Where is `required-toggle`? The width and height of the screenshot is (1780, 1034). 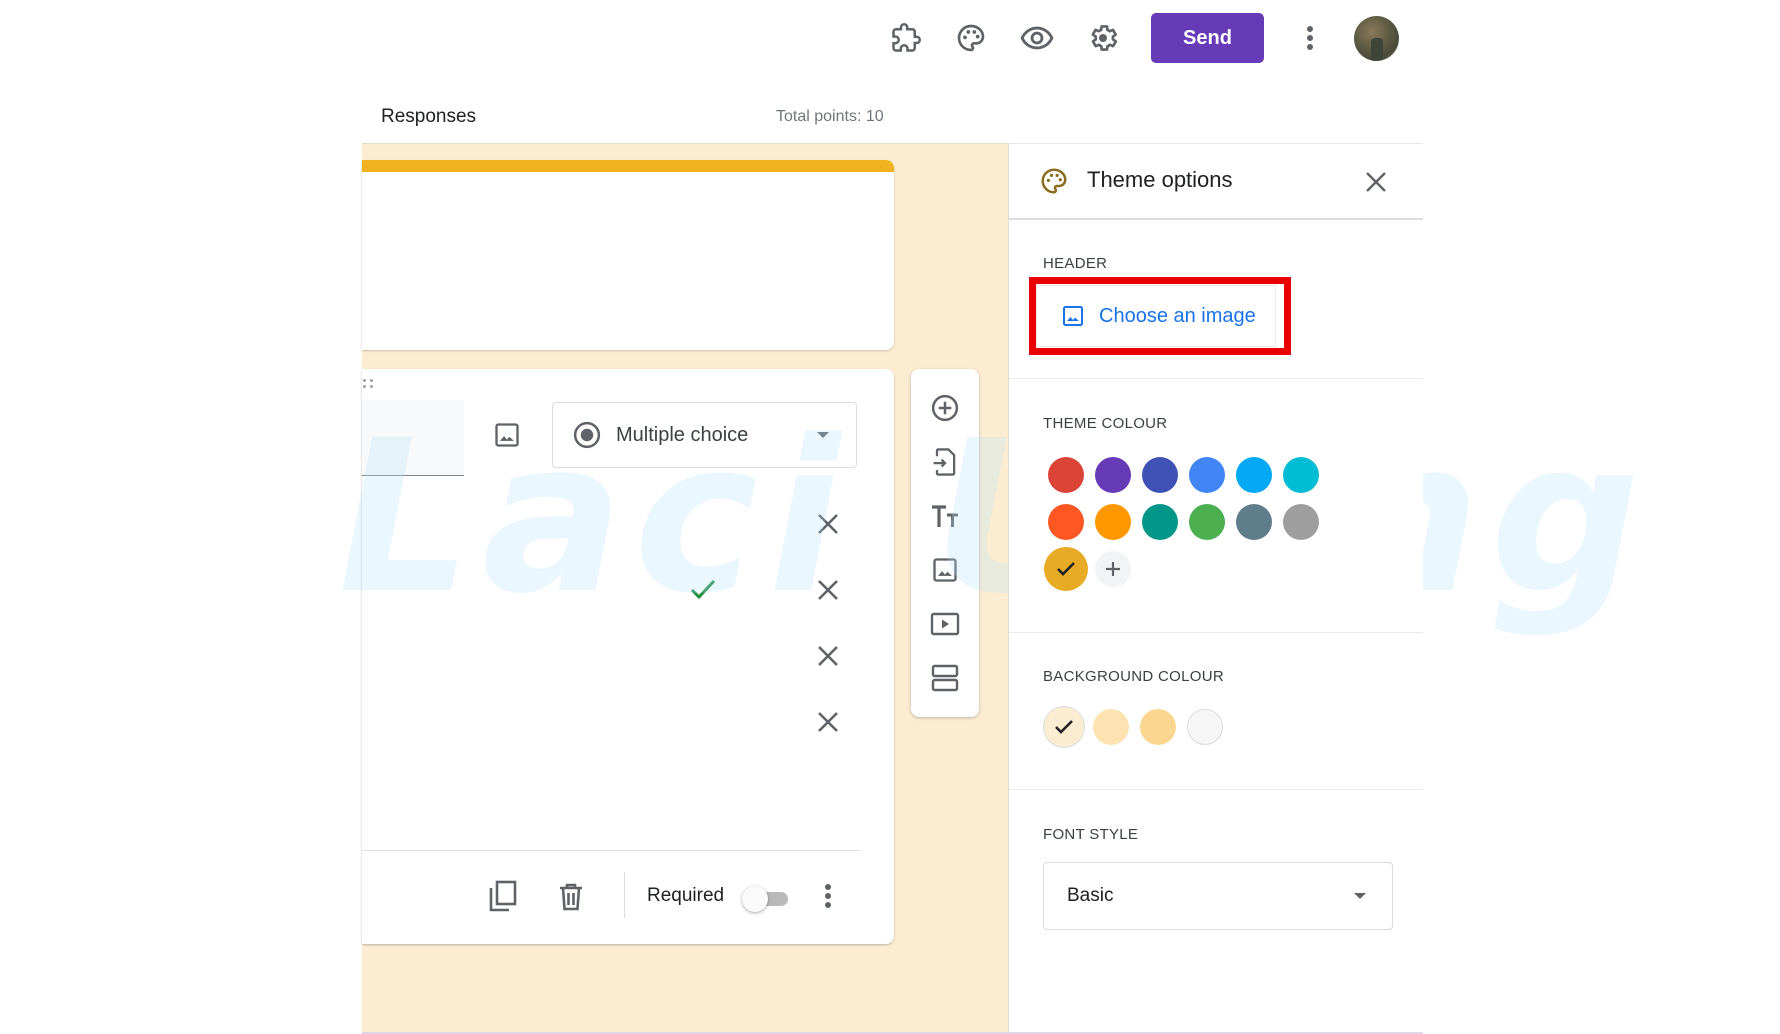
required-toggle is located at coordinates (768, 899).